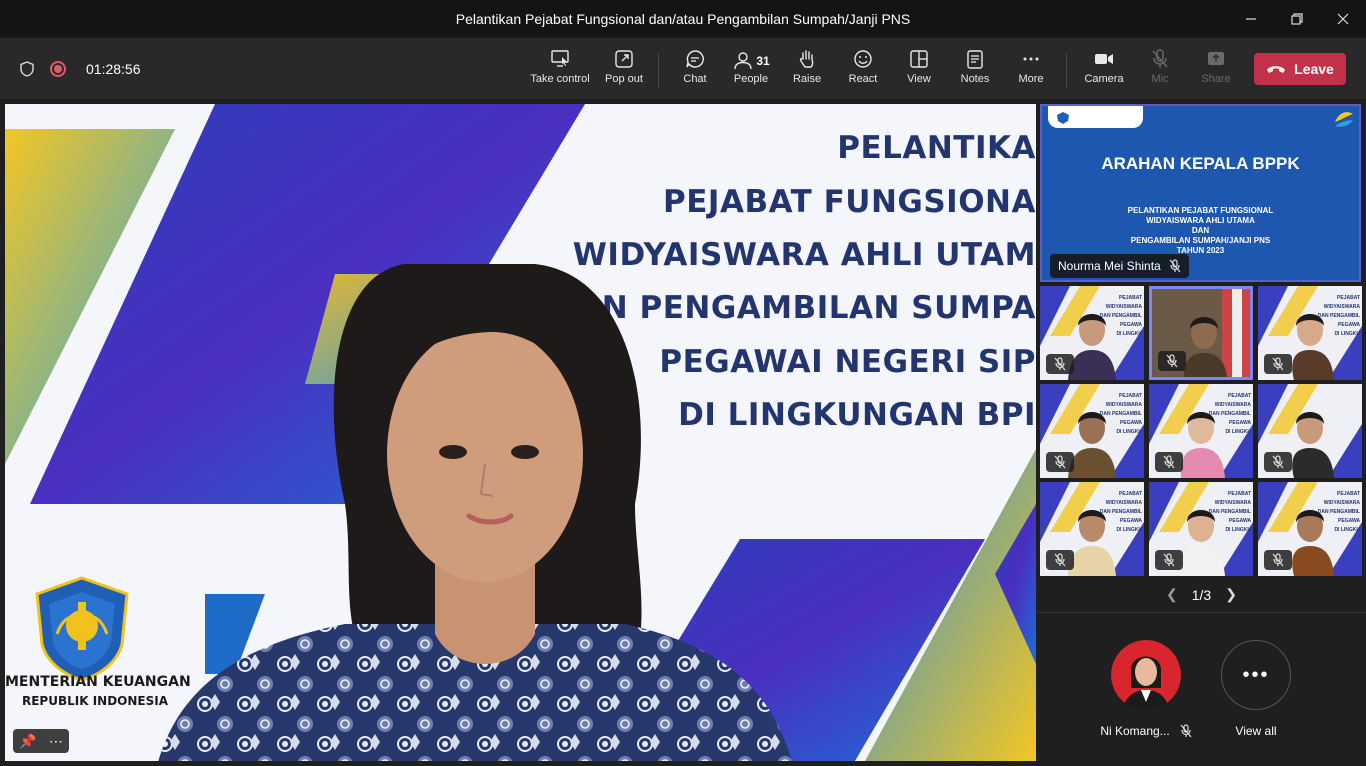 This screenshot has height=766, width=1366. What do you see at coordinates (27, 741) in the screenshot?
I see `pin-icon: 📌` at bounding box center [27, 741].